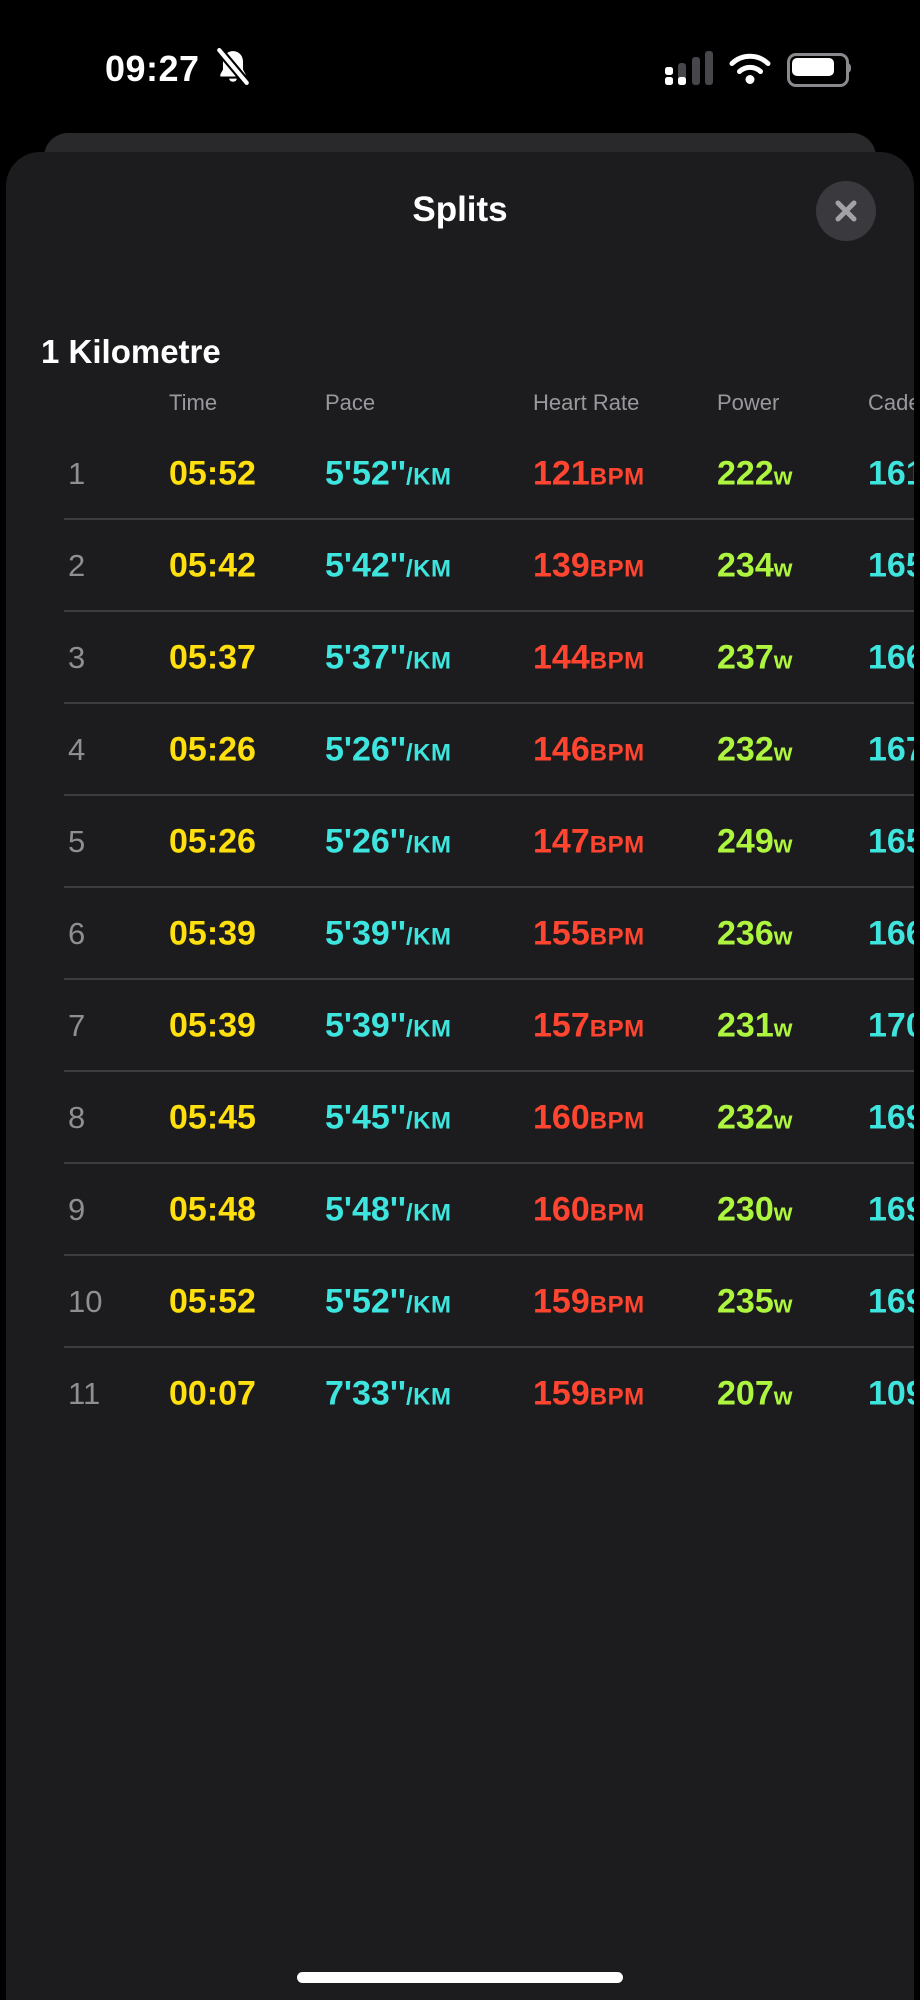 This screenshot has width=920, height=2000. Describe the element at coordinates (891, 1025) in the screenshot. I see `split-cadence: 170` at that location.